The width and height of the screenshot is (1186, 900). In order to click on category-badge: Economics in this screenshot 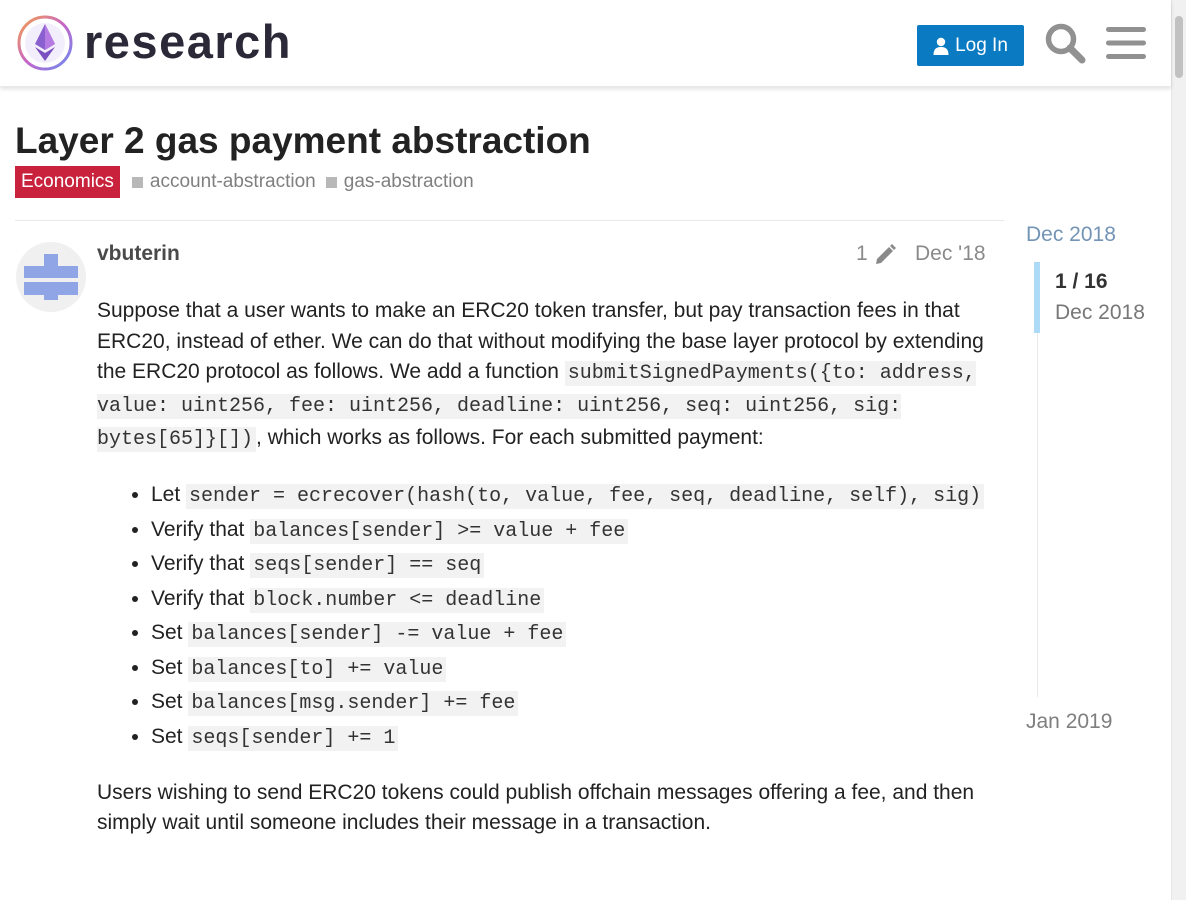, I will do `click(67, 182)`.